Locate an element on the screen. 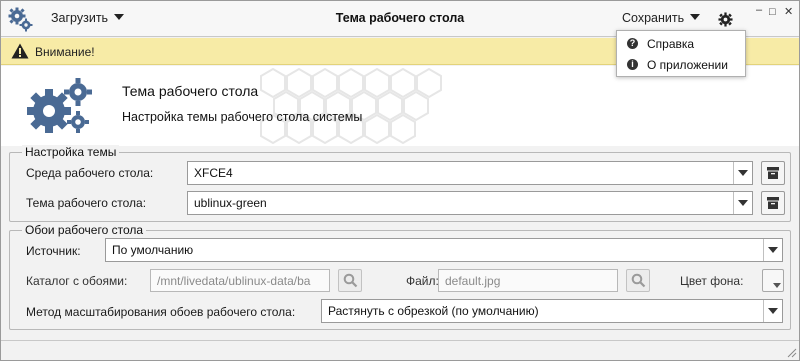 The height and width of the screenshot is (361, 800). load-menu-button: Загрузить is located at coordinates (88, 18).